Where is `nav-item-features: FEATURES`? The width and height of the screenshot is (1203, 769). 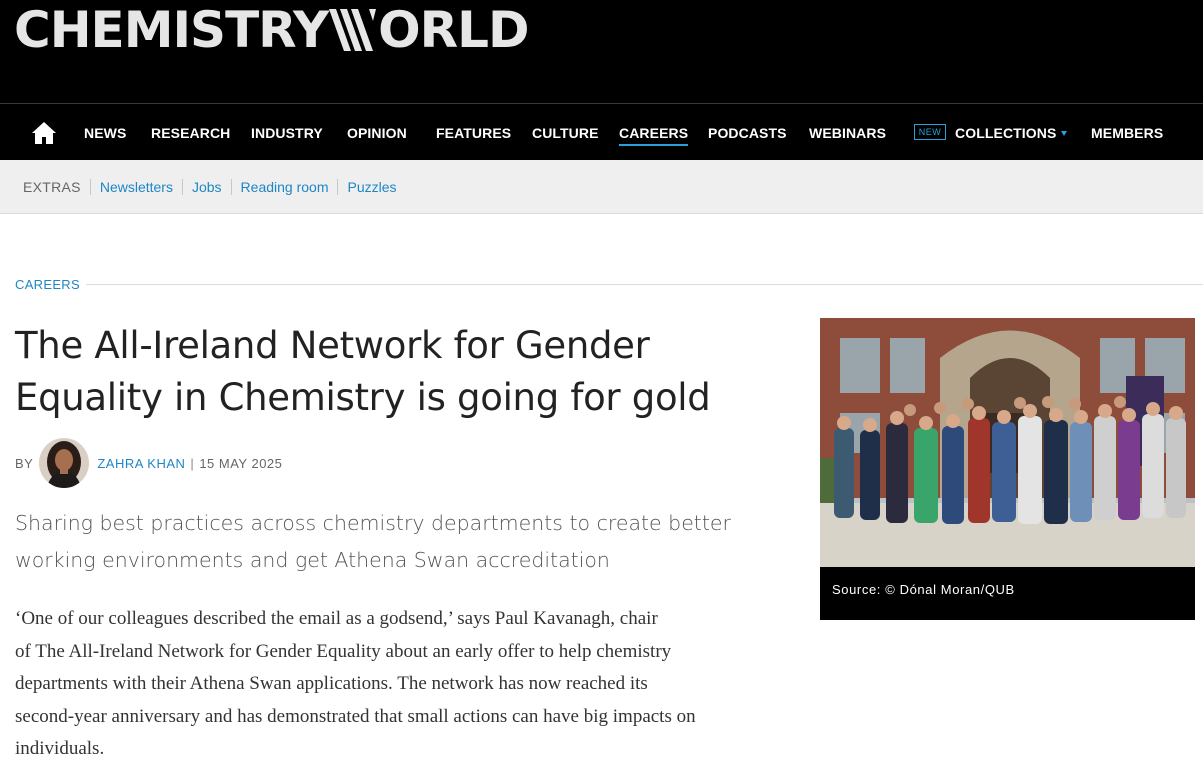 nav-item-features: FEATURES is located at coordinates (473, 133).